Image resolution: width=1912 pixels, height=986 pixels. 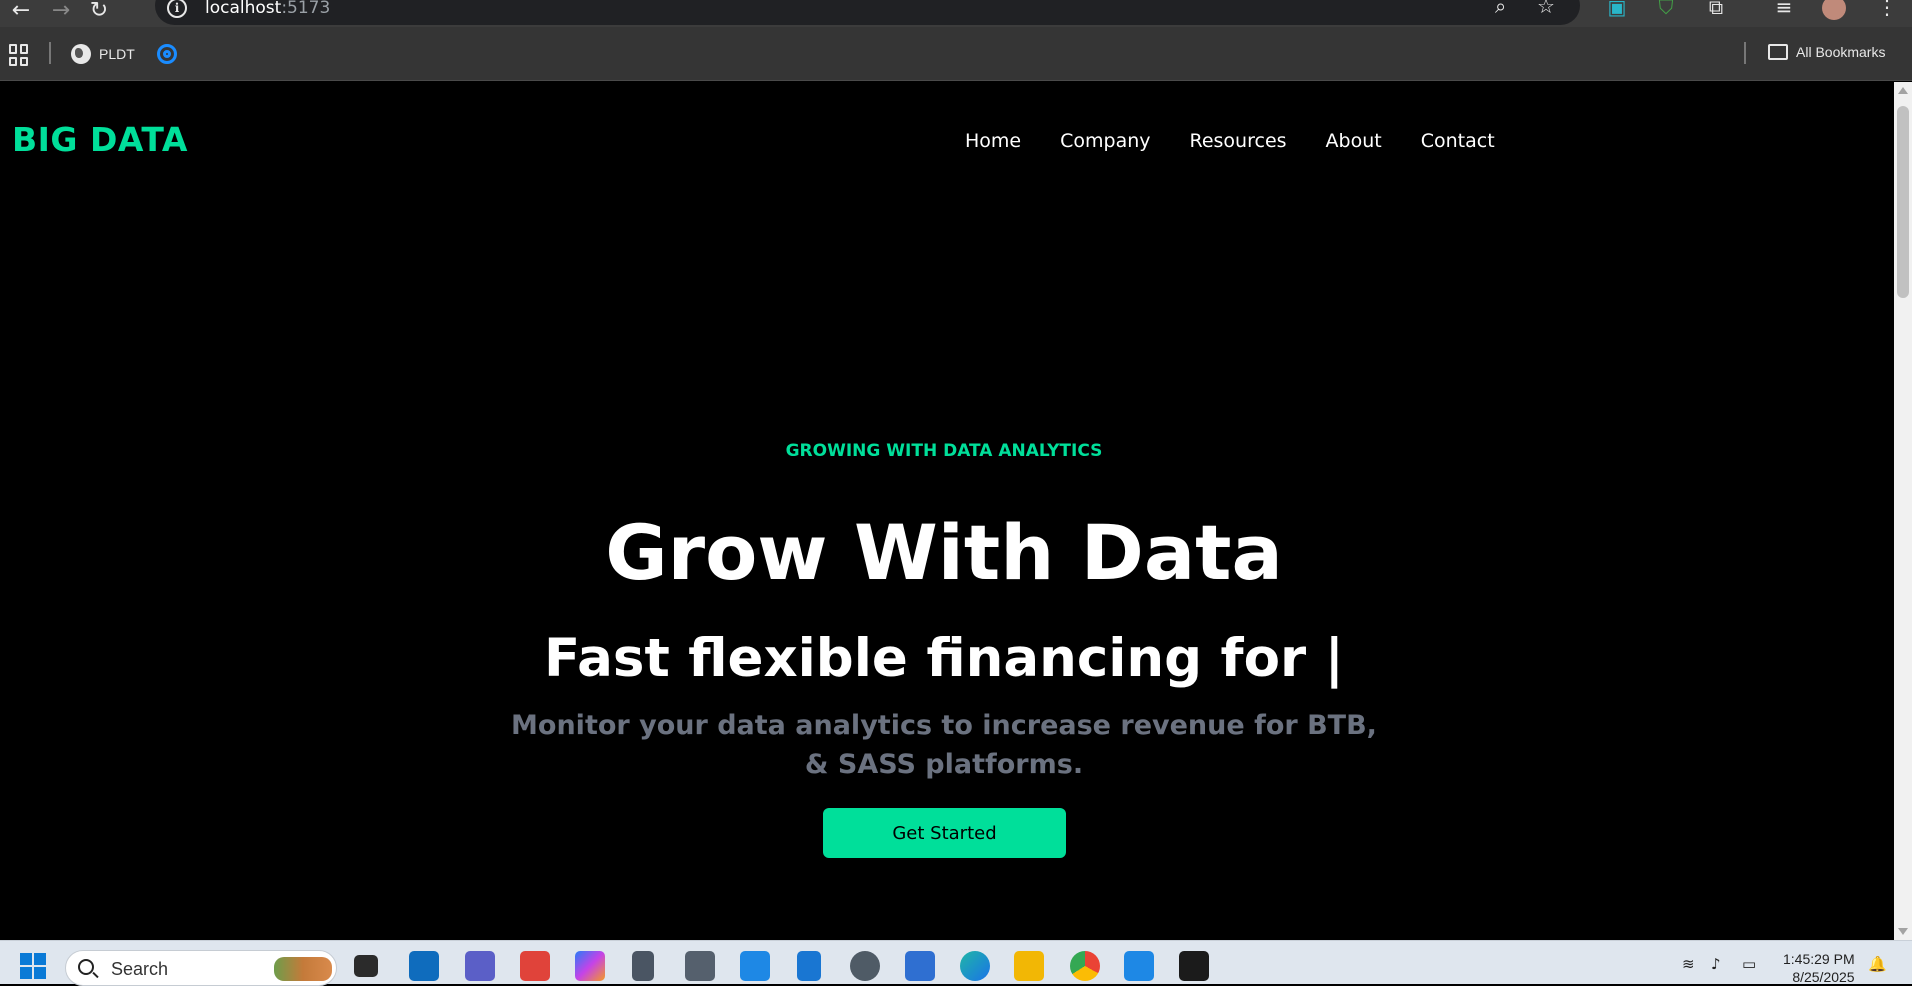 What do you see at coordinates (1085, 966) in the screenshot?
I see `chrome-icon` at bounding box center [1085, 966].